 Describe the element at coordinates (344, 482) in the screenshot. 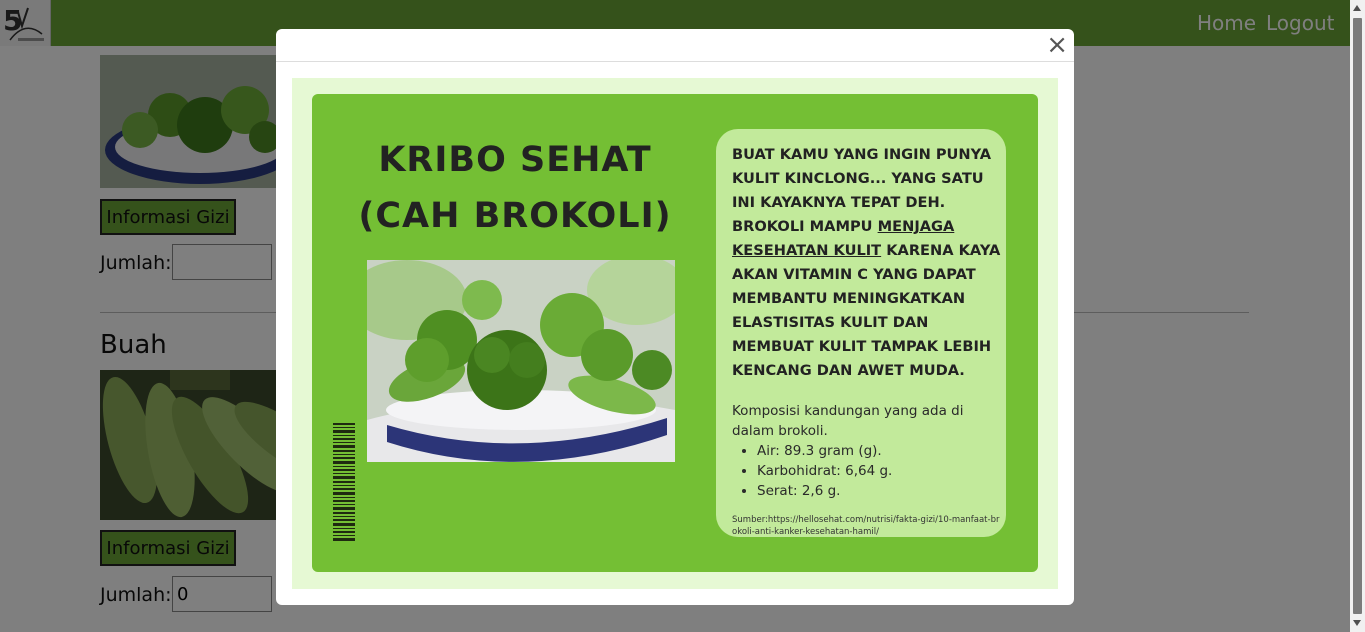

I see `barcode-icon` at that location.